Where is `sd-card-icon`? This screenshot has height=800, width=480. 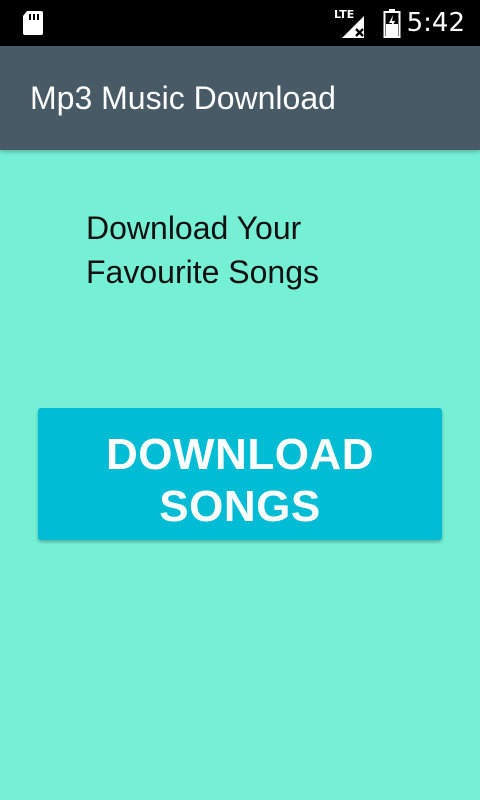 sd-card-icon is located at coordinates (33, 23).